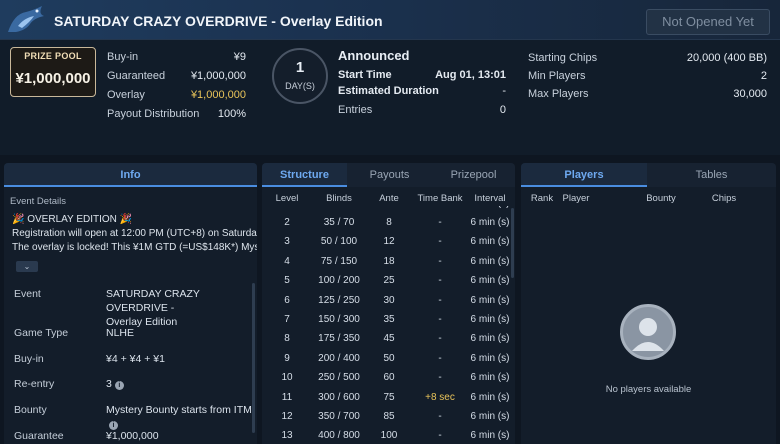 The image size is (780, 444). Describe the element at coordinates (135, 359) in the screenshot. I see `buyin-info-value: ¥4 + ¥4 + ¥1` at that location.